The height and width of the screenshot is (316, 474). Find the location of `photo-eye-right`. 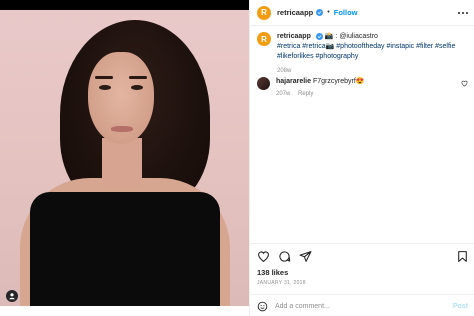

photo-eye-right is located at coordinates (137, 87).